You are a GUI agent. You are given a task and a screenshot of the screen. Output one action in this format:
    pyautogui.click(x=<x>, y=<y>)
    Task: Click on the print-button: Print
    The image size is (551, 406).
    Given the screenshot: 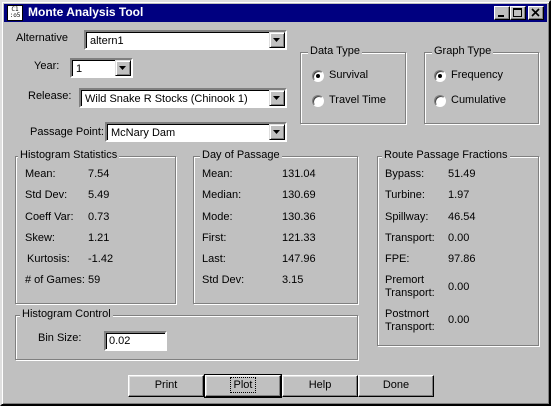 What is the action you would take?
    pyautogui.click(x=166, y=386)
    